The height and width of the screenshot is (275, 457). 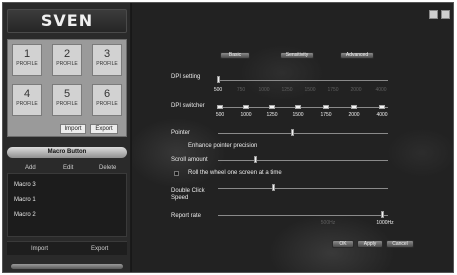 What do you see at coordinates (310, 90) in the screenshot?
I see `dpi-tick-label: 1500` at bounding box center [310, 90].